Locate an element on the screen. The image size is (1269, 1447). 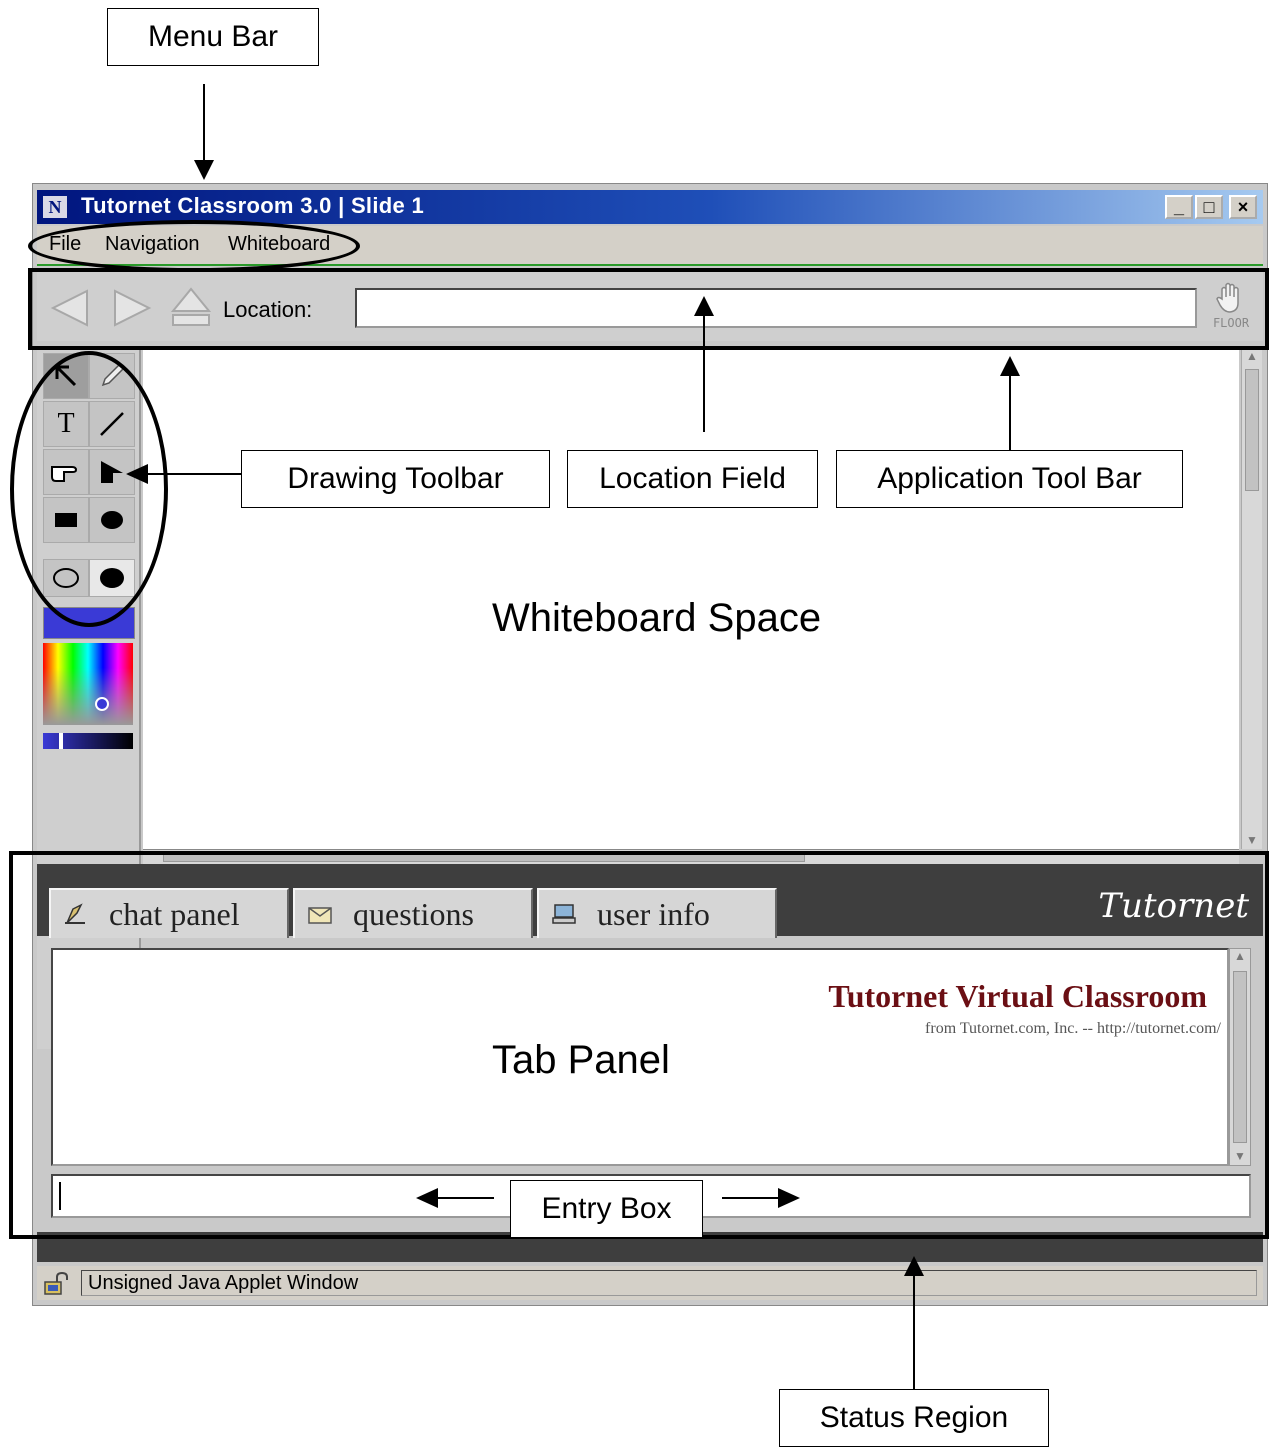
callout-application-tool-bar-label: Application Tool Bar is located at coordinates (1009, 478).